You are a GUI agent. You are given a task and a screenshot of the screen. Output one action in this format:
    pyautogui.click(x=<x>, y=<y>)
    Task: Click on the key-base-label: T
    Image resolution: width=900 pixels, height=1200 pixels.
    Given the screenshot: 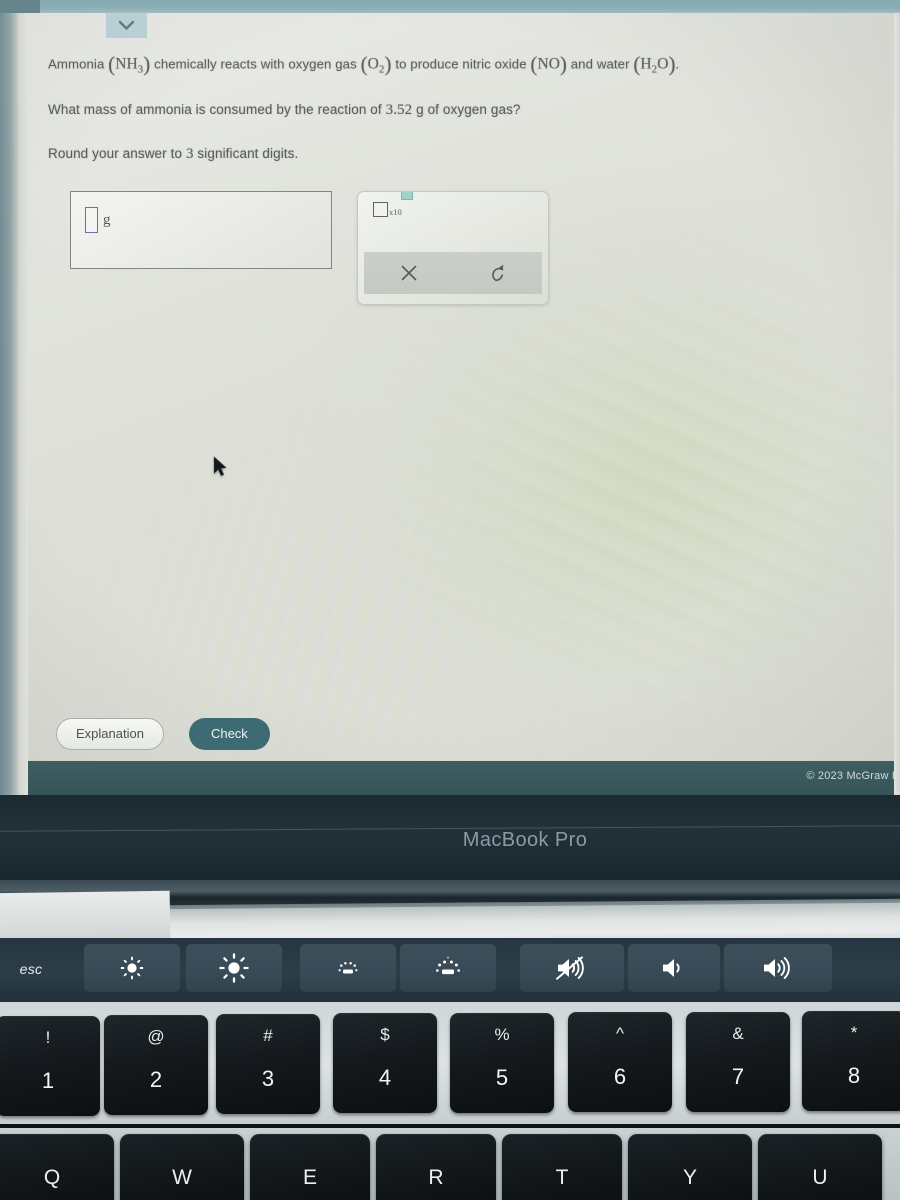 What is the action you would take?
    pyautogui.click(x=562, y=1177)
    